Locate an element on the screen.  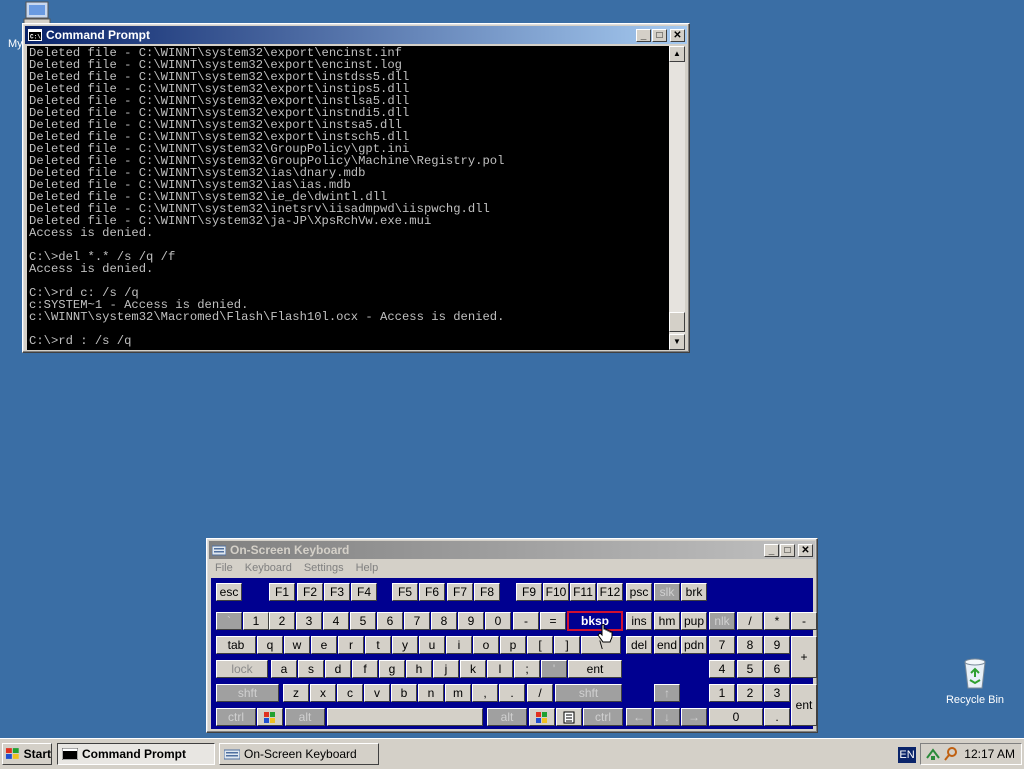
key-ins: ins is located at coordinates (639, 621).